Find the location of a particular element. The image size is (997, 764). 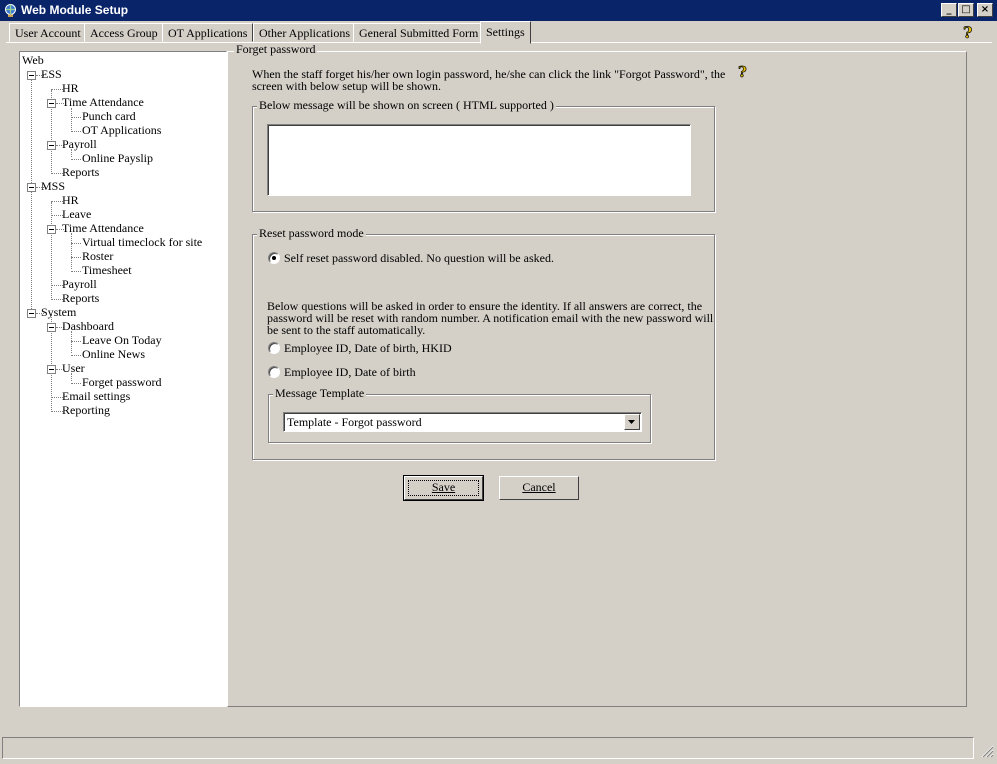

tree-item-mss: MSS is located at coordinates (53, 186).